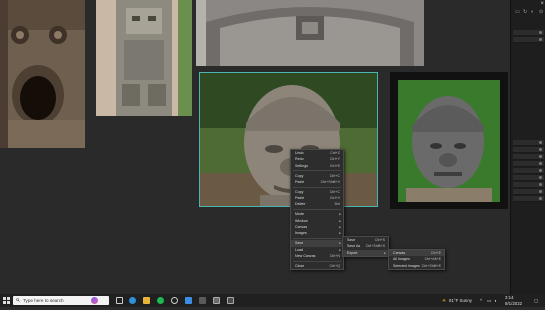 The image size is (545, 310). Describe the element at coordinates (317, 166) in the screenshot. I see `menu-item-settings: Settings Ctrl+E` at that location.